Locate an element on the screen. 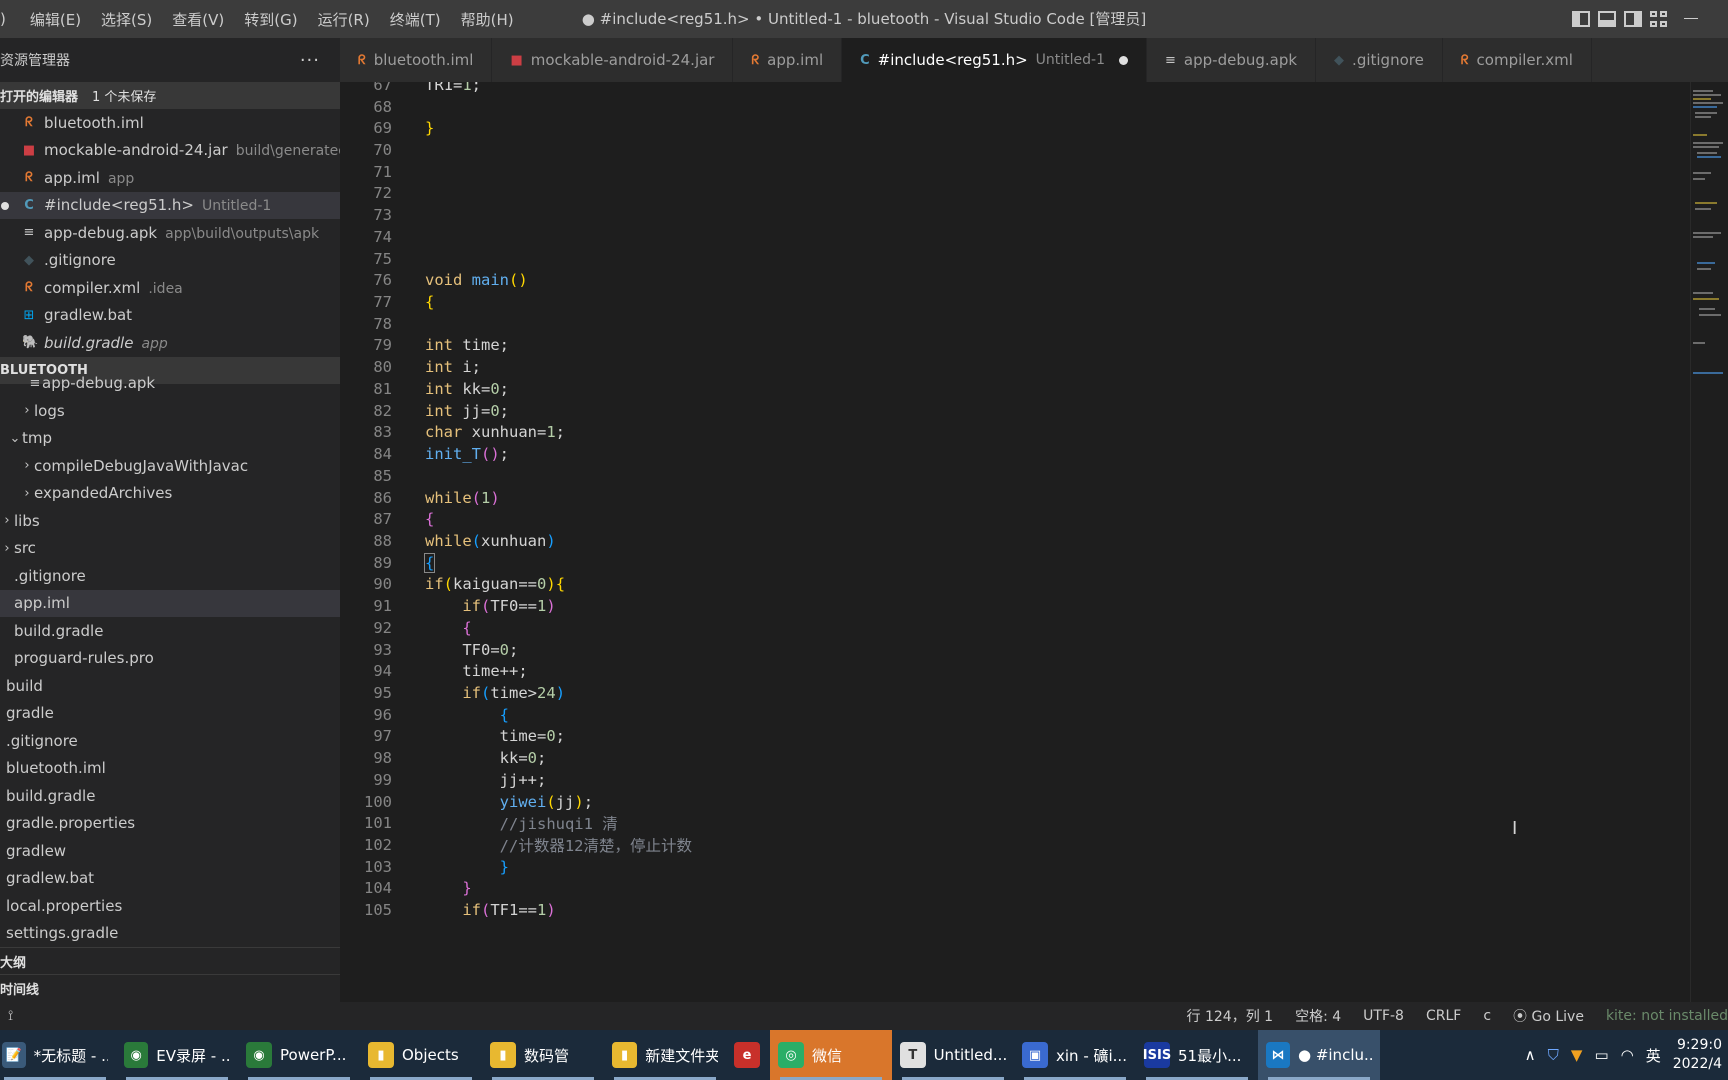 The image size is (1728, 1080). unsaved-dot-icon is located at coordinates (1124, 60).